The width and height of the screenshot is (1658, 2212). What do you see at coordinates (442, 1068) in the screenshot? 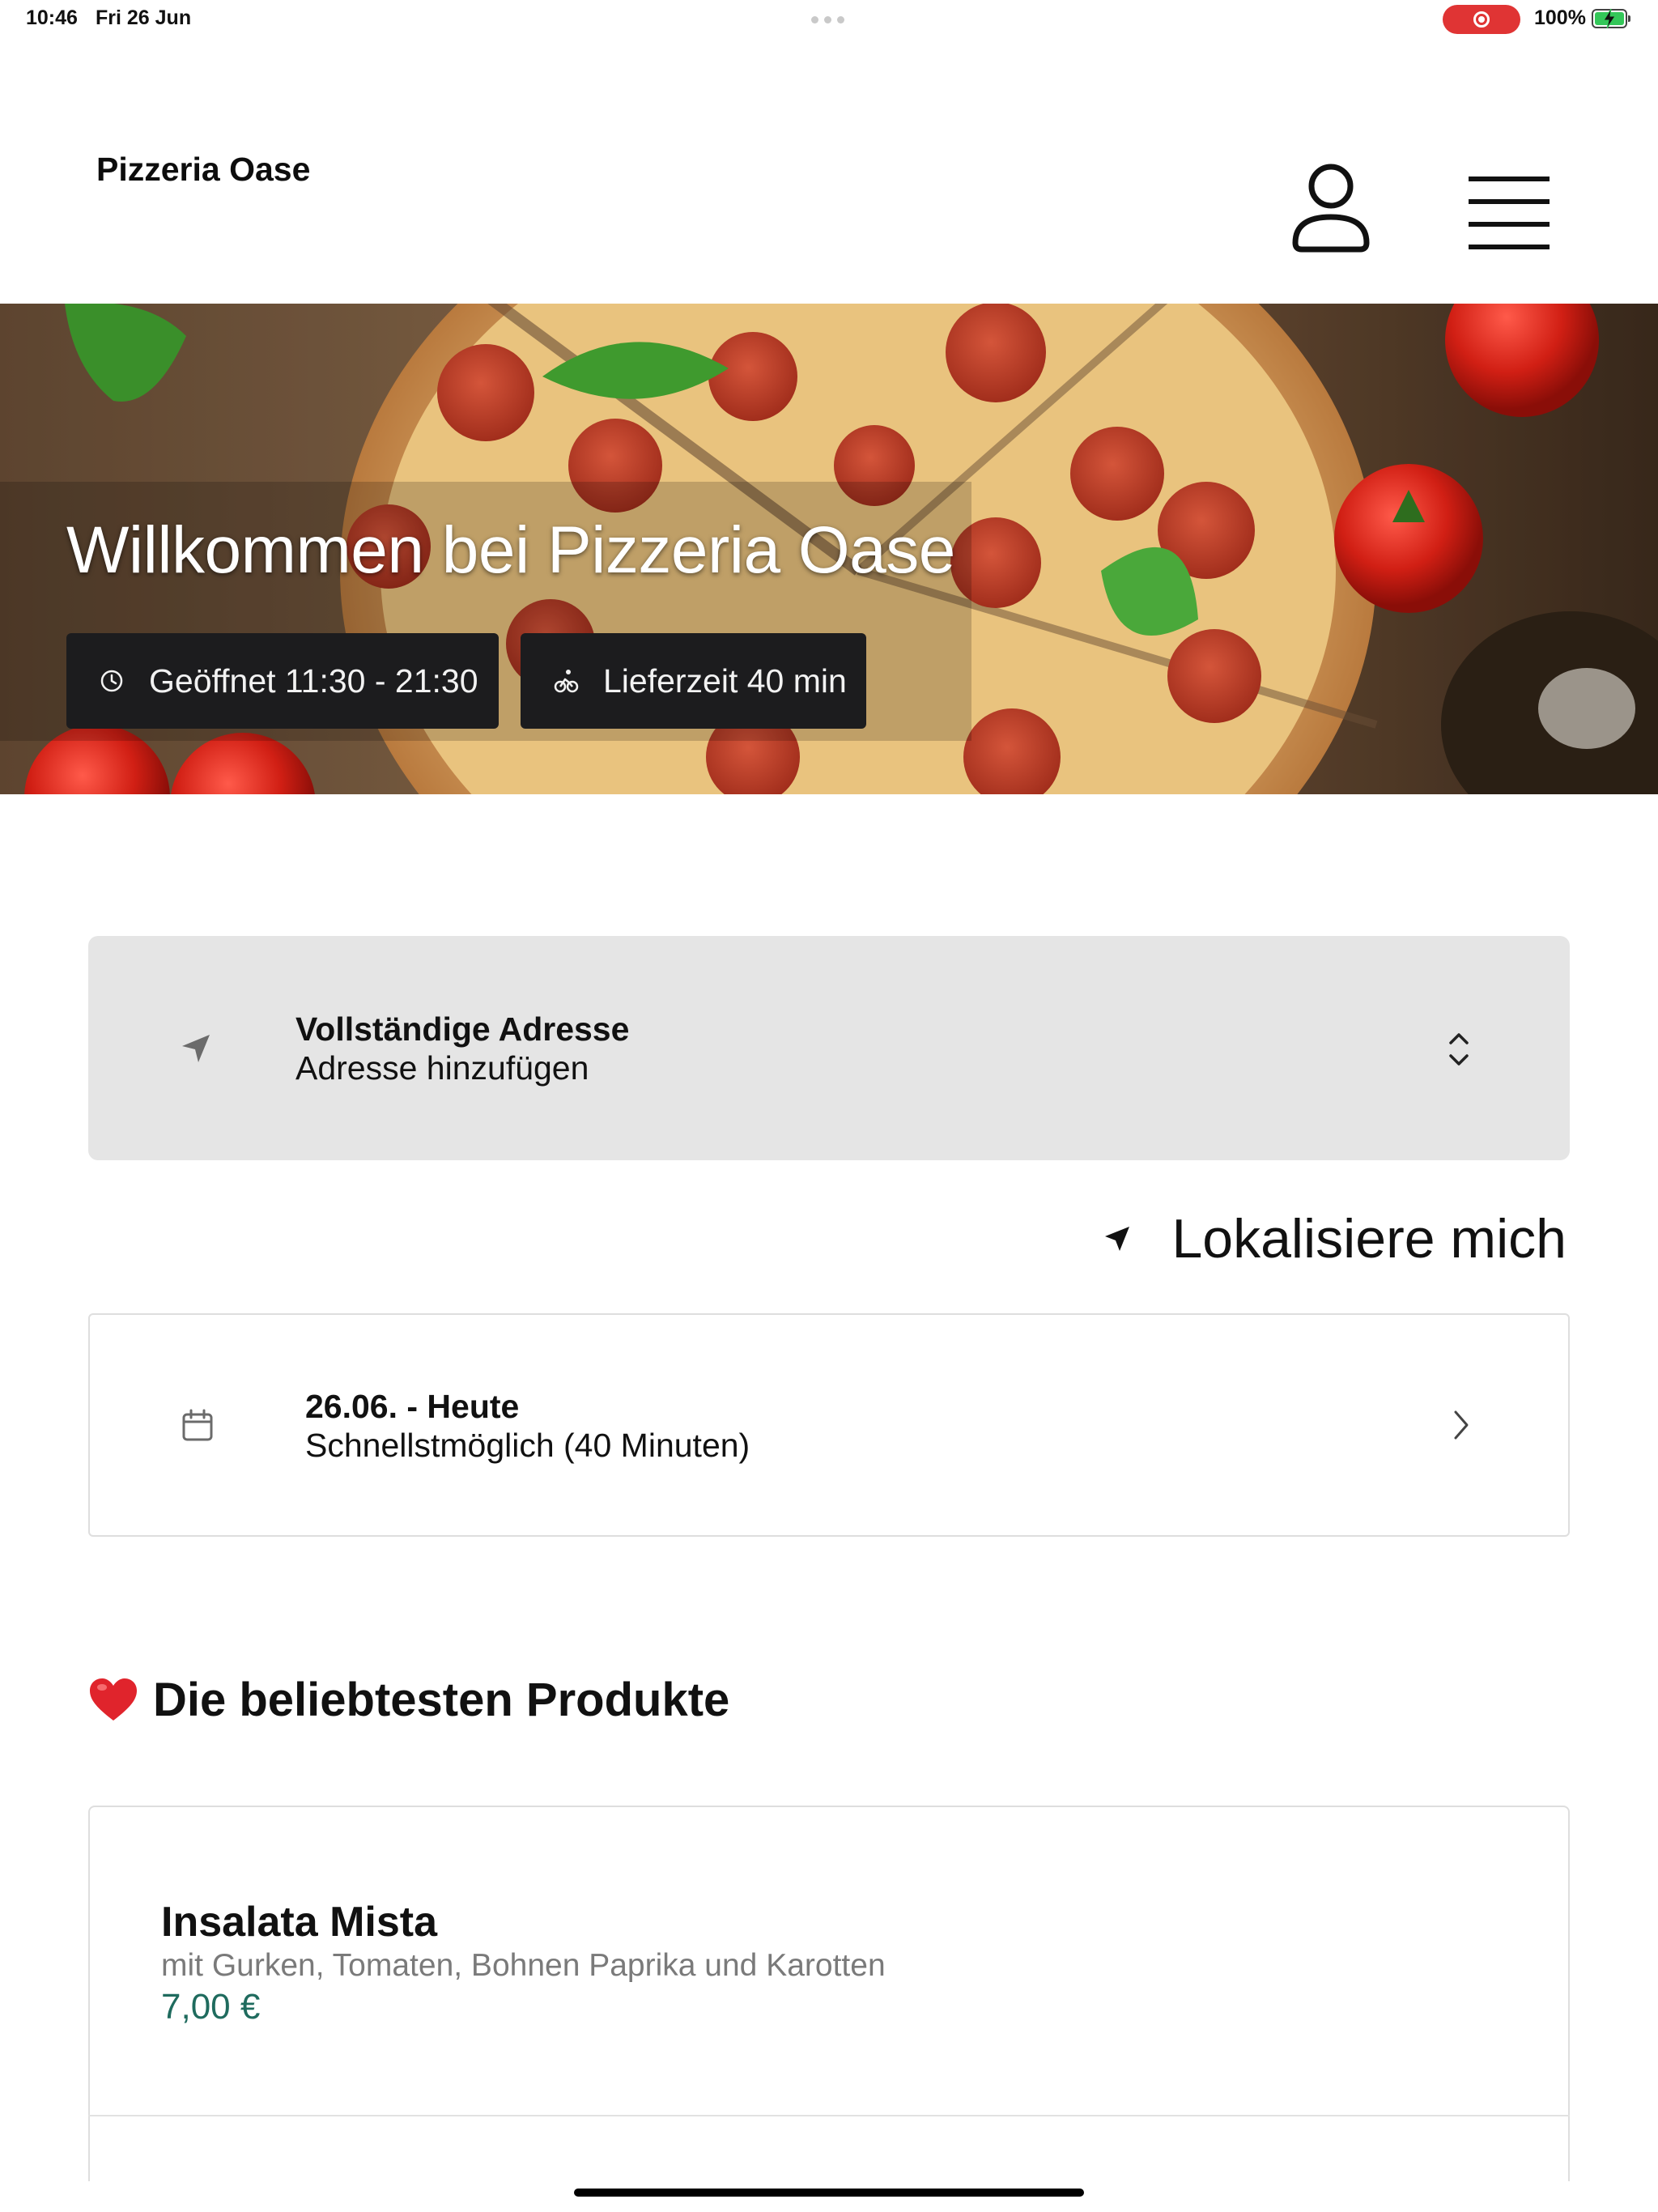
I see `address-placeholder: Adresse hinzufügen` at bounding box center [442, 1068].